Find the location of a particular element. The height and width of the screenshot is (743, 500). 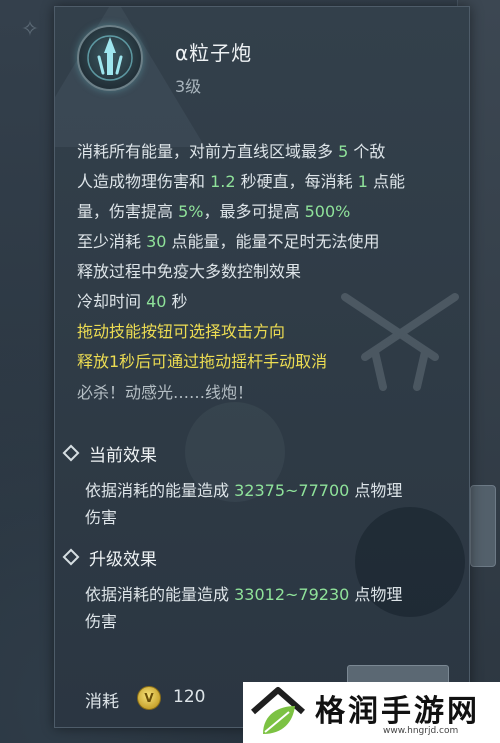

current-effect-prefix: 依据消耗的能量造成 is located at coordinates (160, 490).